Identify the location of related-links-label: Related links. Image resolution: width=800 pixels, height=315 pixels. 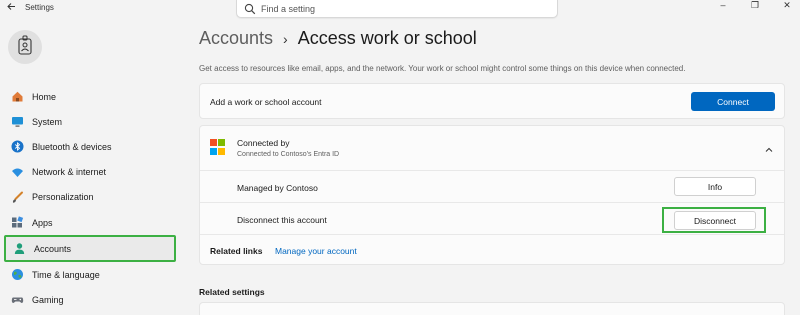
(236, 251).